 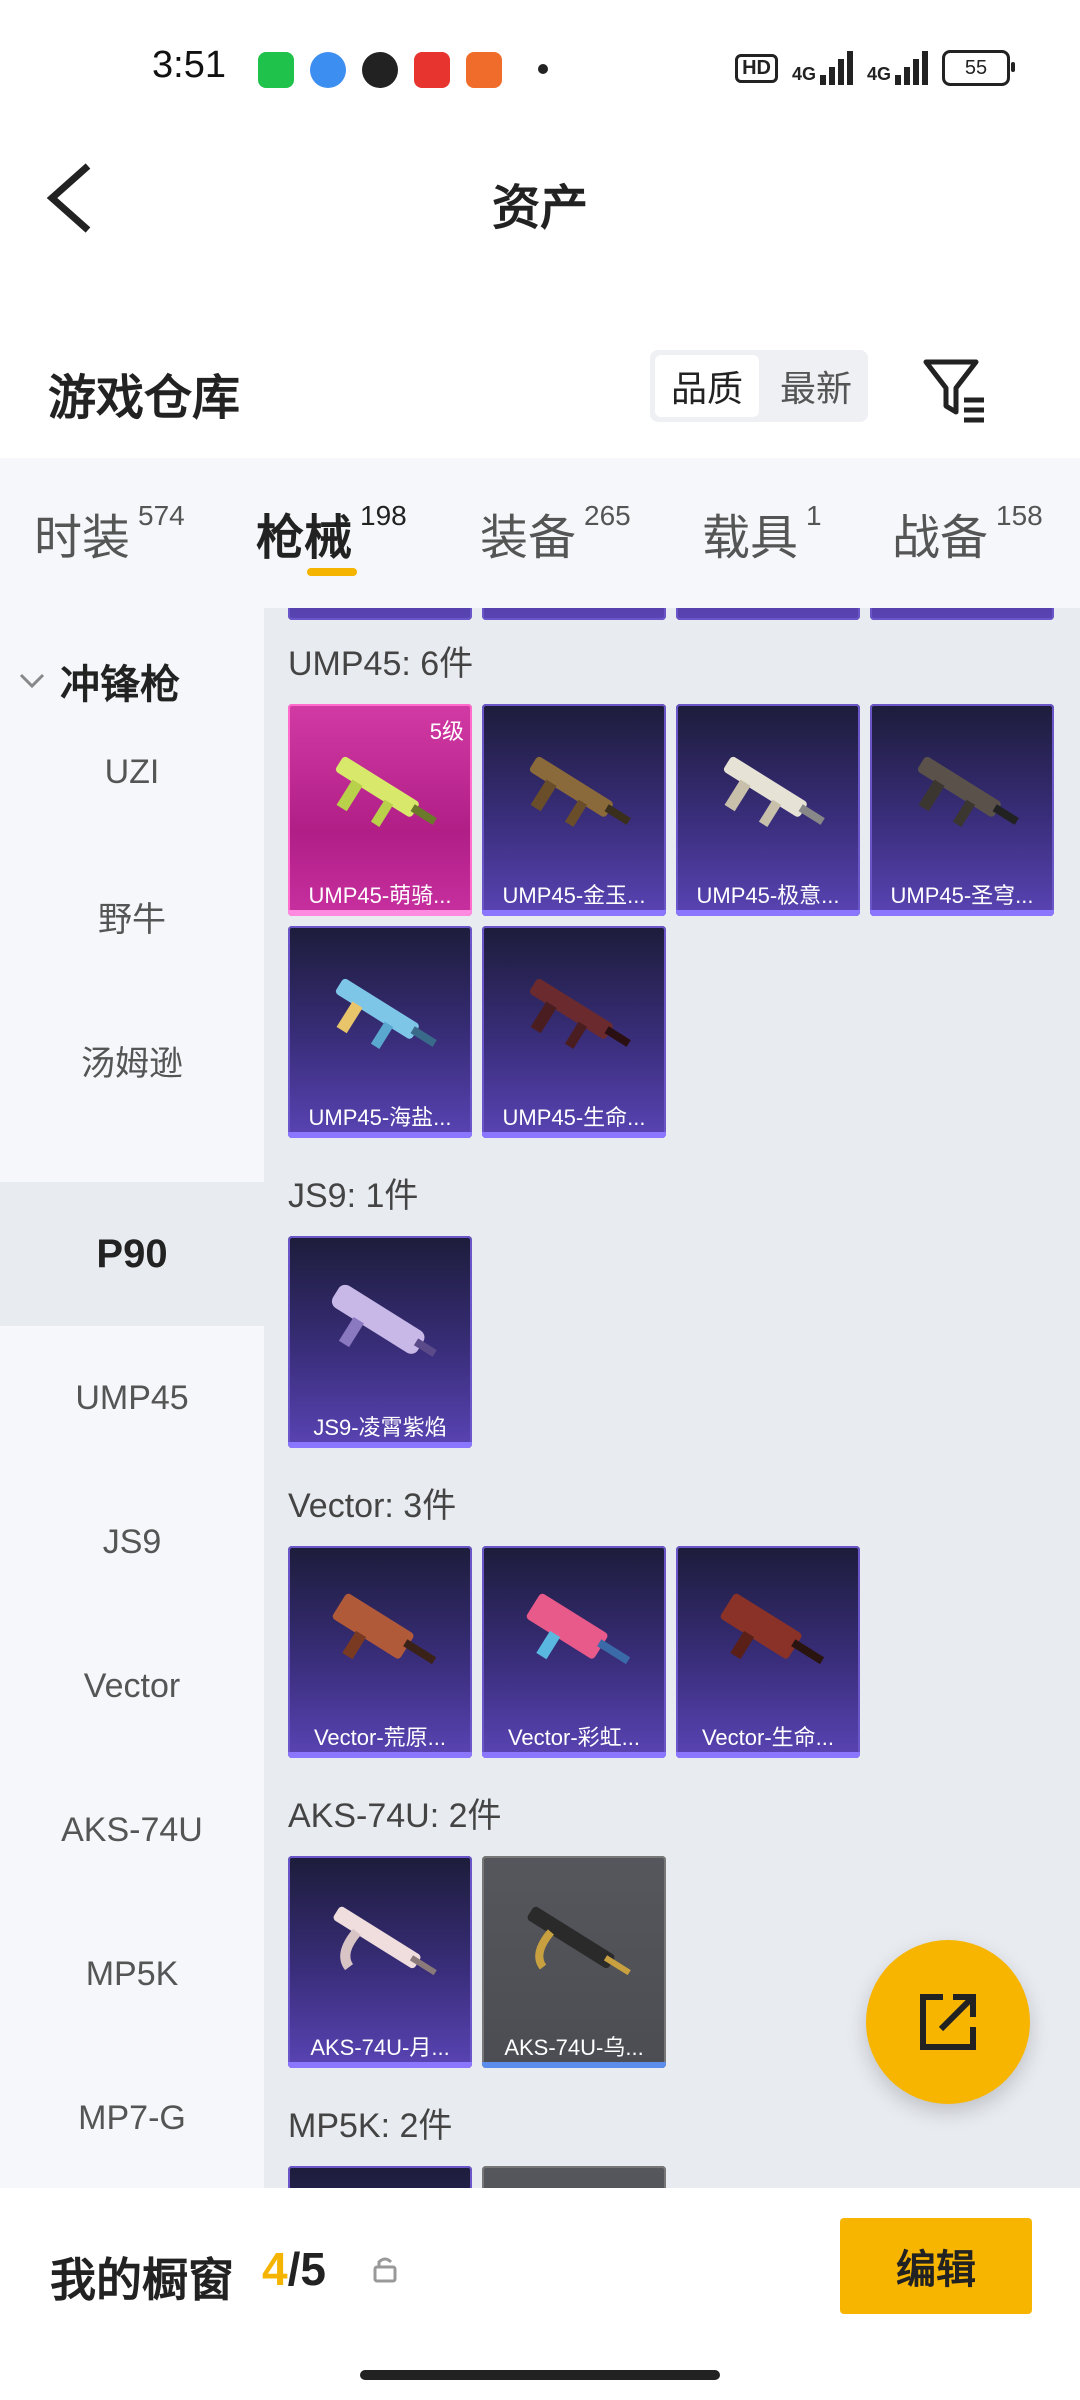 I want to click on tab-label: 战备, so click(x=940, y=538).